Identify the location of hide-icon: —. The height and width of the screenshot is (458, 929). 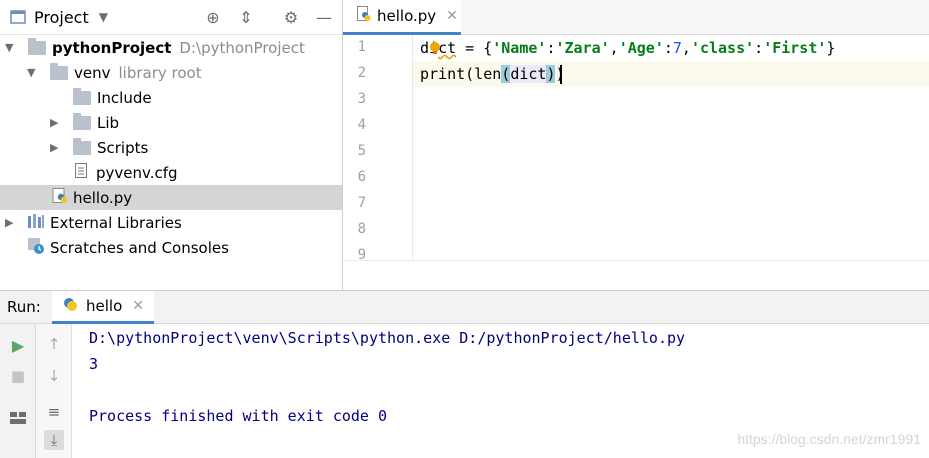
(324, 18).